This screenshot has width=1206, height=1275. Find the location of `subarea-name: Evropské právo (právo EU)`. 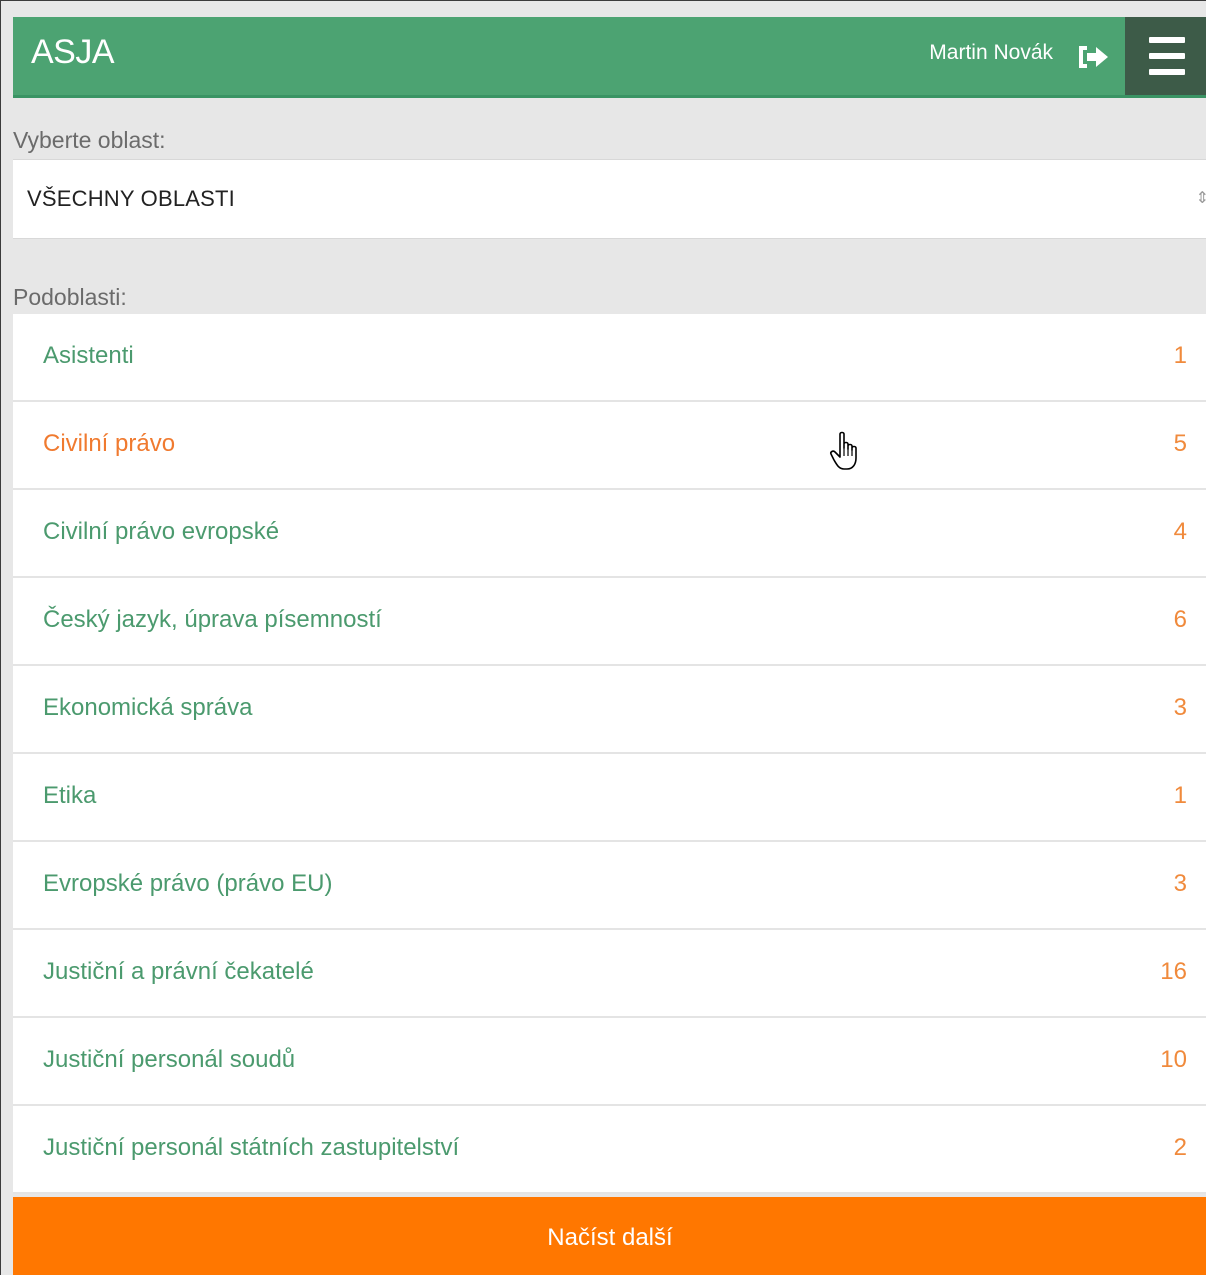

subarea-name: Evropské právo (právo EU) is located at coordinates (188, 883).